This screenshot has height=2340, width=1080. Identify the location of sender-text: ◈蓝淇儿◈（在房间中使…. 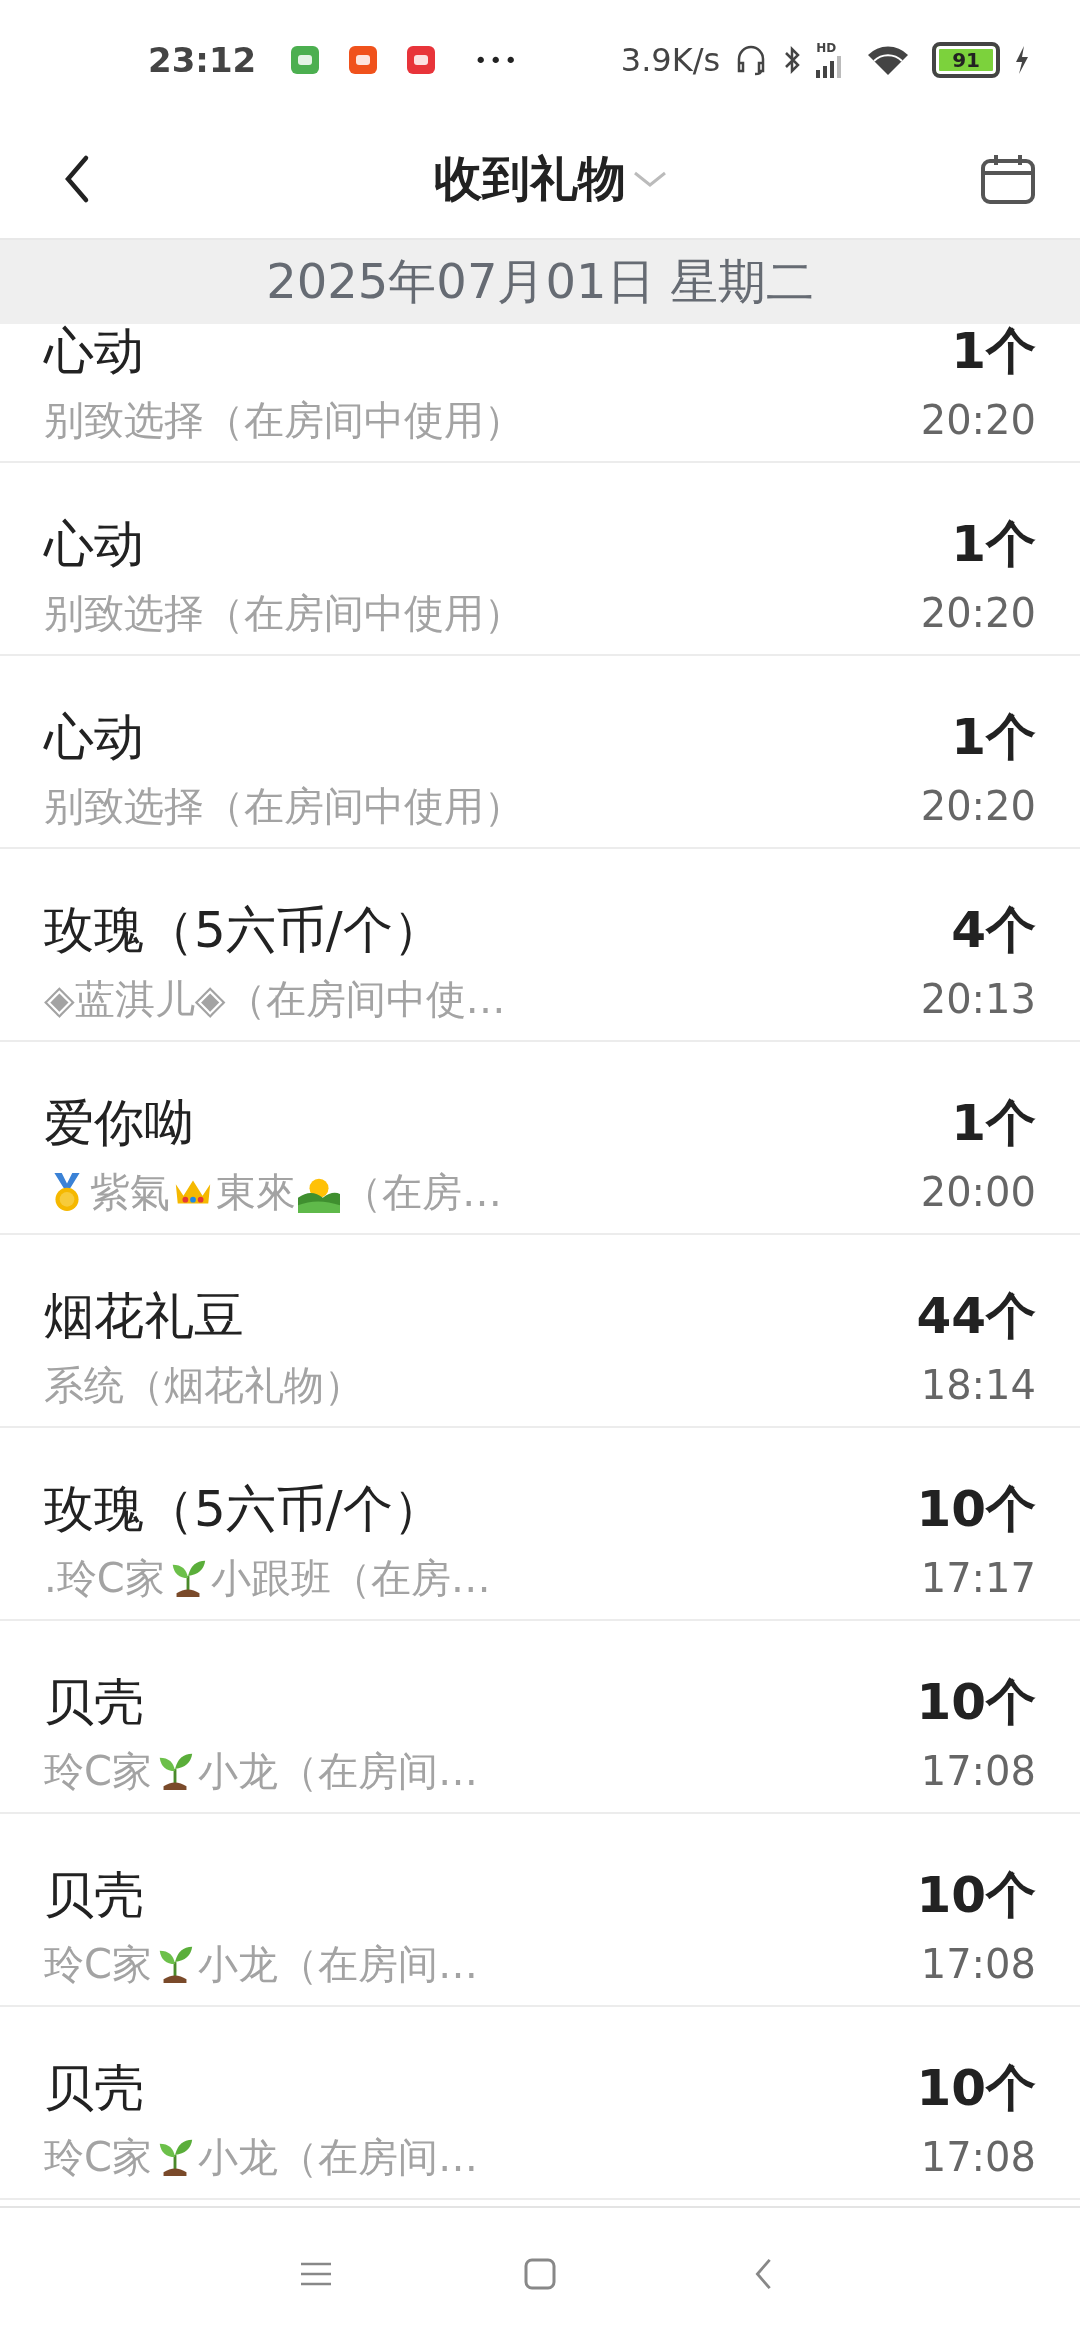
(275, 999).